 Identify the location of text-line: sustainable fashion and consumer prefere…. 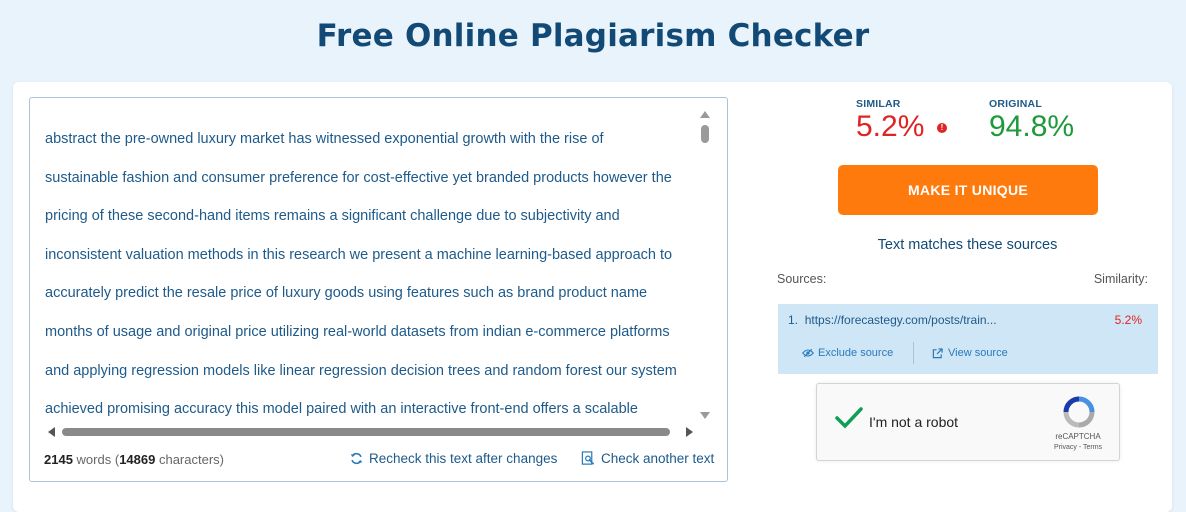
(358, 177).